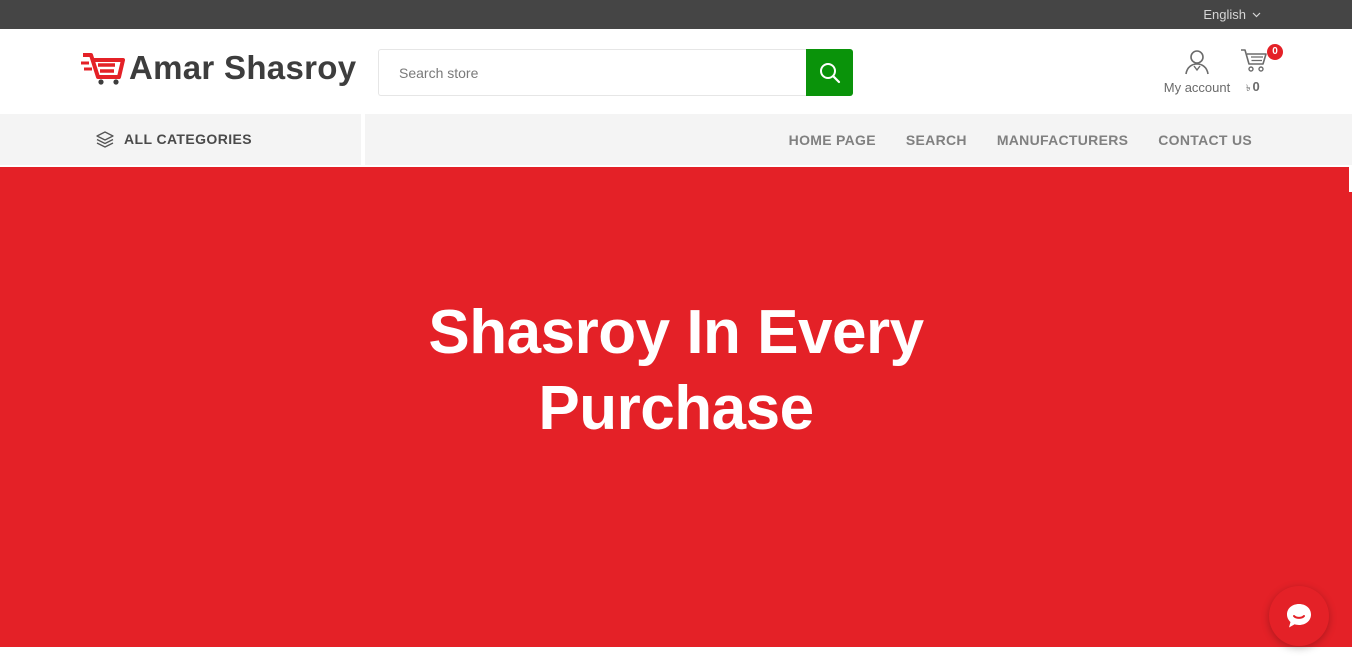  I want to click on menu-item-manufacturers: MANUFACTURERS, so click(1062, 140).